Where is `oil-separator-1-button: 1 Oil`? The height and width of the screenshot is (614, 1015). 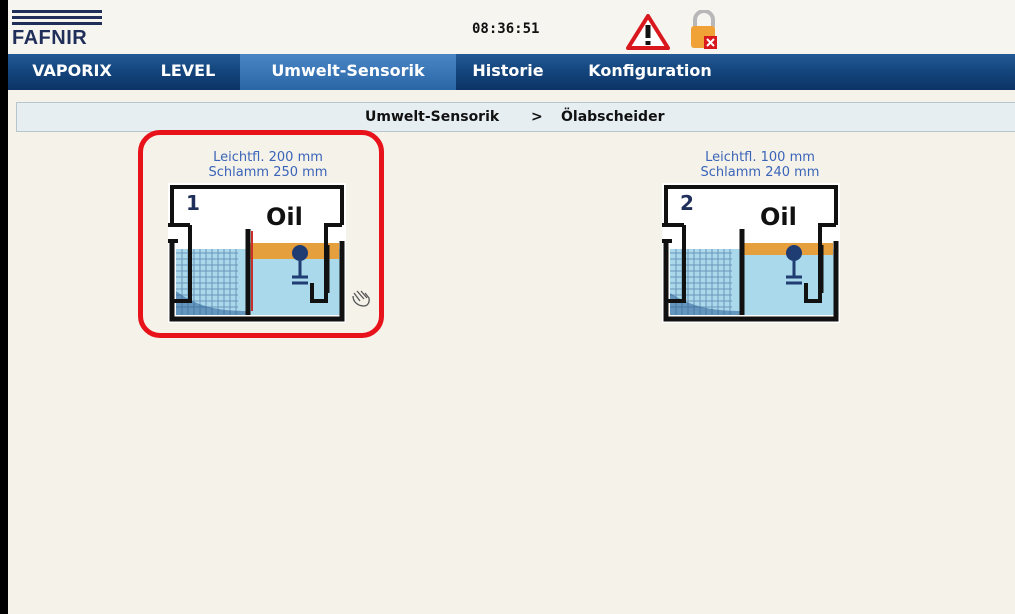 oil-separator-1-button: 1 Oil is located at coordinates (257, 253).